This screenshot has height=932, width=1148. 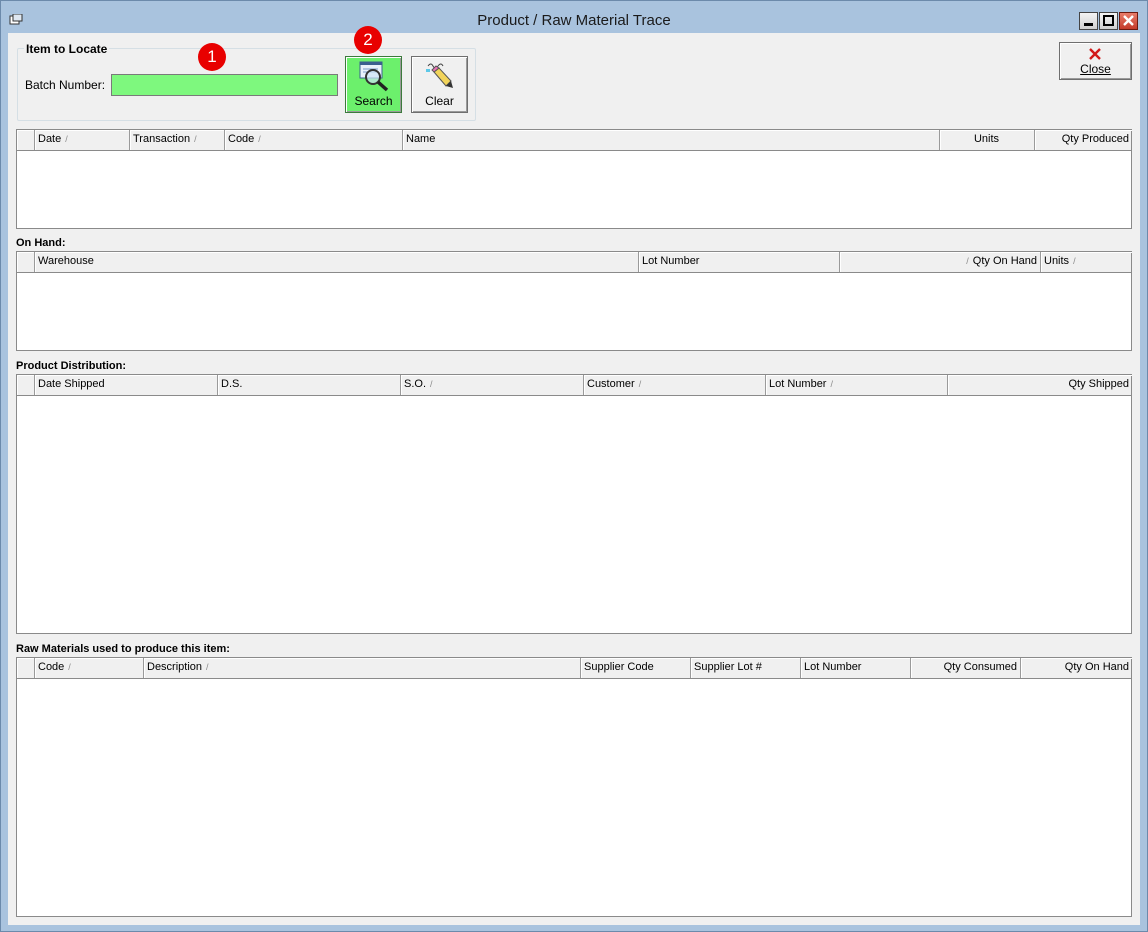 What do you see at coordinates (439, 101) in the screenshot?
I see `clear-label: Clear` at bounding box center [439, 101].